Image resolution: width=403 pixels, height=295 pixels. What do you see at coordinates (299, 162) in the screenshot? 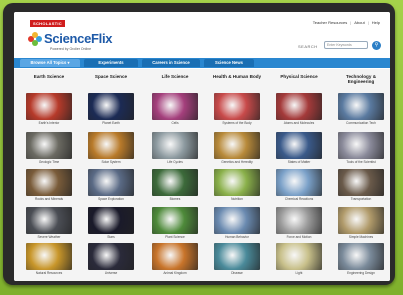
I see `topic-caption: States of Matter` at bounding box center [299, 162].